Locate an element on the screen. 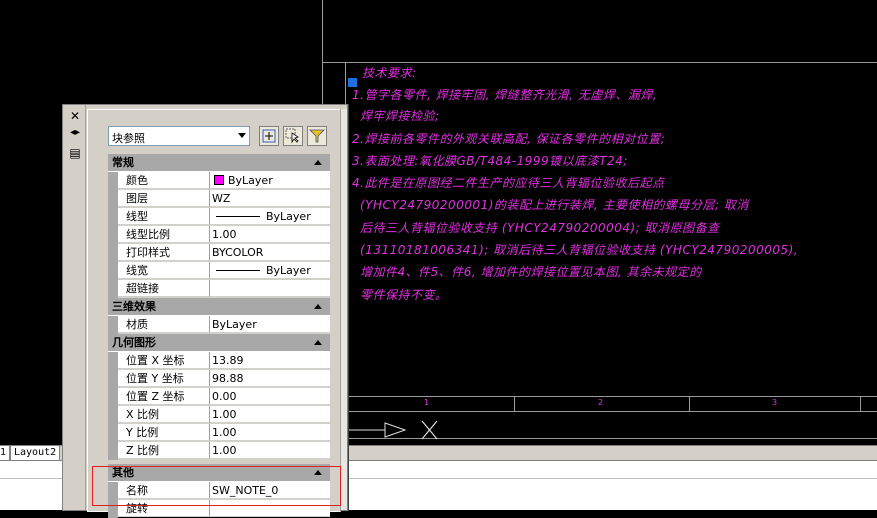  color-swatch-icon is located at coordinates (219, 180).